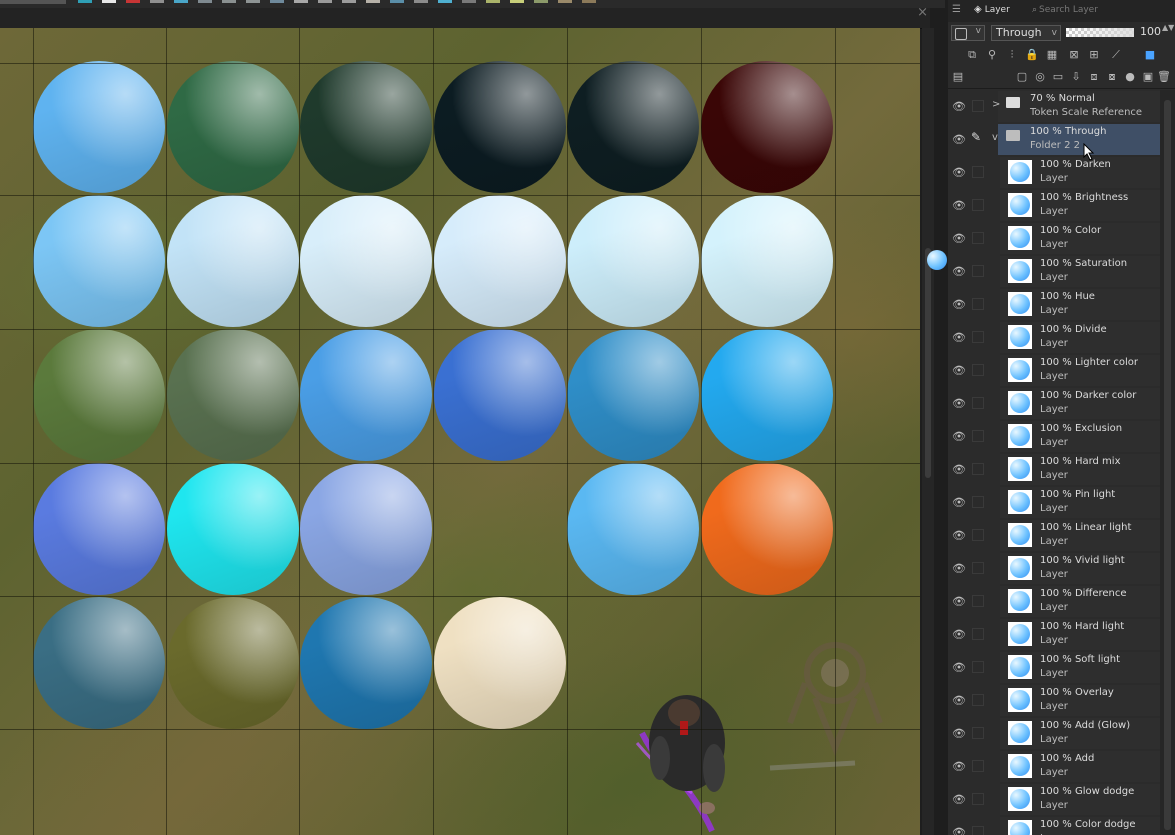  What do you see at coordinates (1052, 54) in the screenshot?
I see `lock-transparent-icon: ▦` at bounding box center [1052, 54].